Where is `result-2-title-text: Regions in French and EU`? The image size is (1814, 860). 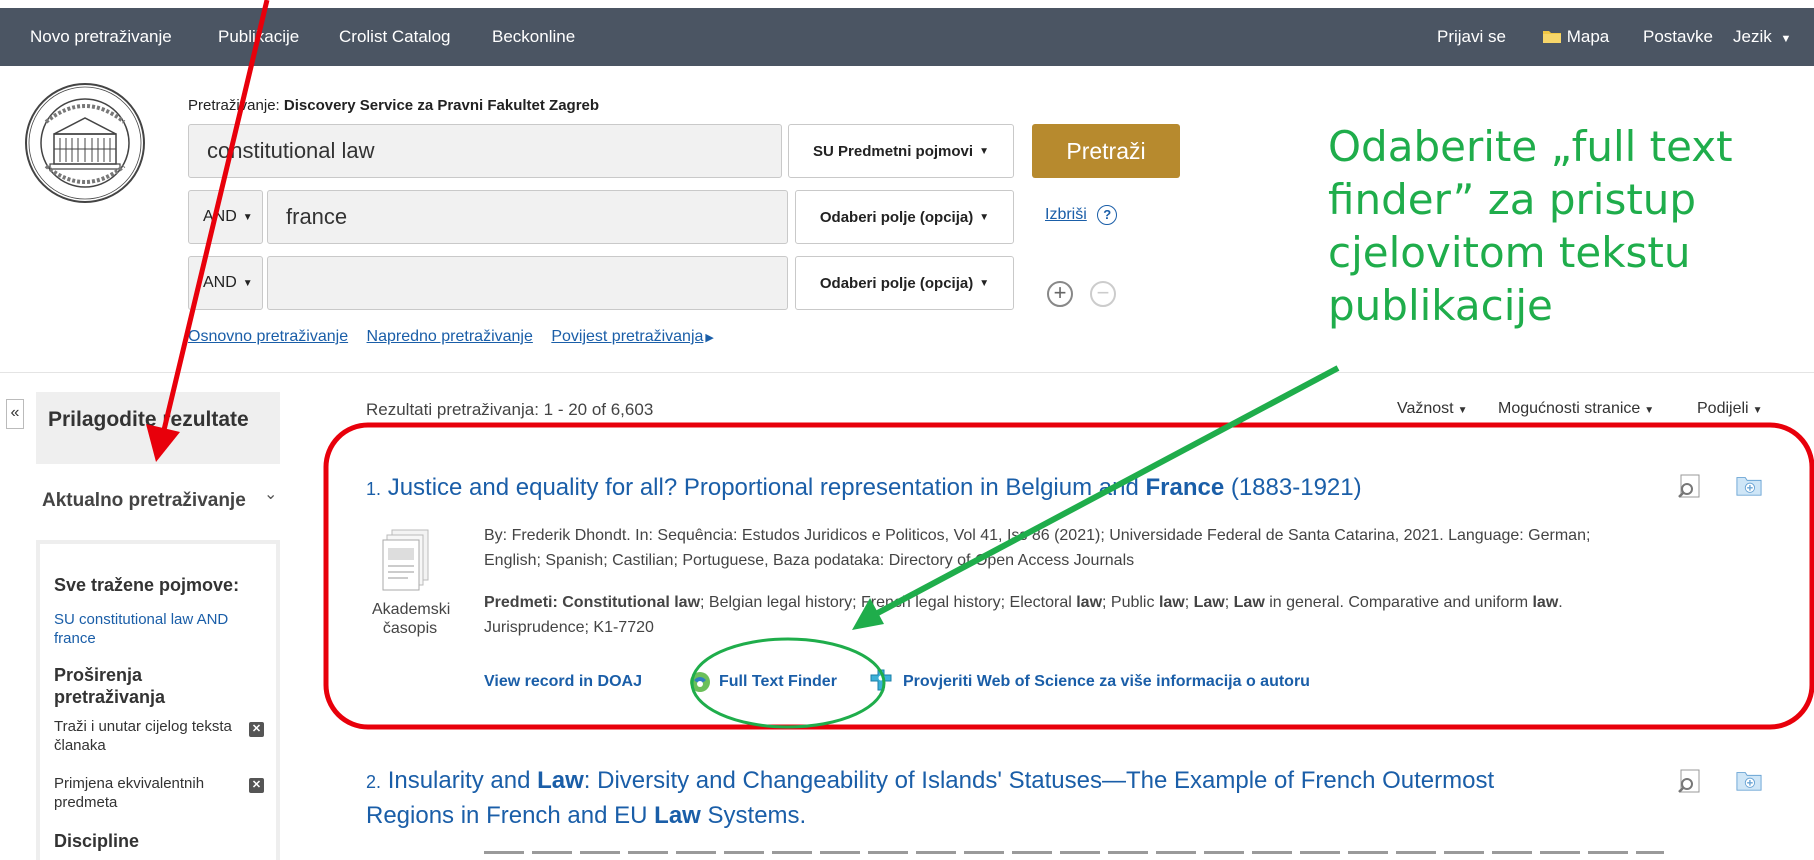 result-2-title-text: Regions in French and EU is located at coordinates (510, 815).